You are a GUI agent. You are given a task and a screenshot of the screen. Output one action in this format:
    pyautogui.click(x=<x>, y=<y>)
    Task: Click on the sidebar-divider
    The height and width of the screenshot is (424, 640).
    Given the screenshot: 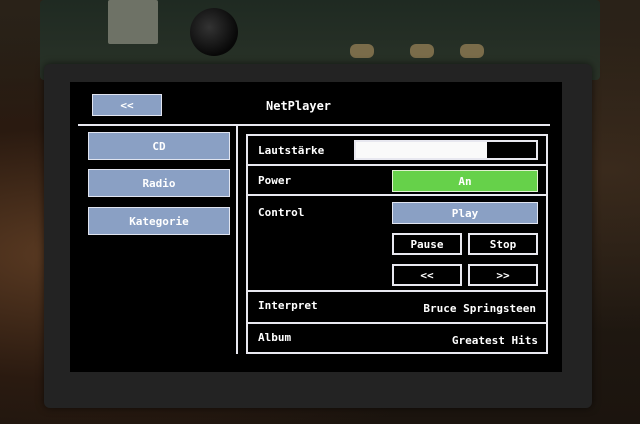 What is the action you would take?
    pyautogui.click(x=237, y=240)
    